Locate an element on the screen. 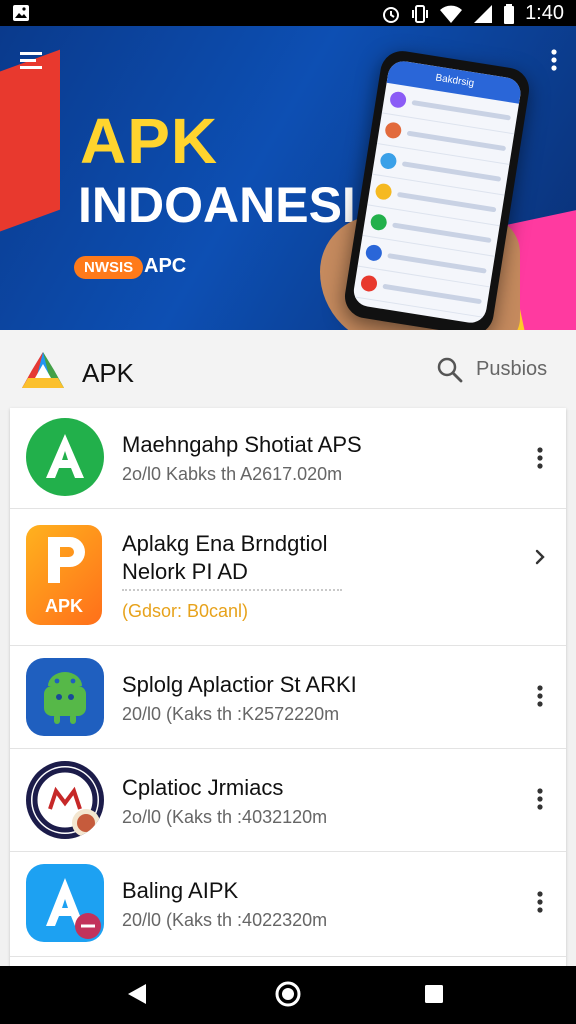 This screenshot has height=1024, width=576. app-meta: 2o/l0 Kabks th A2617.020m is located at coordinates (232, 474).